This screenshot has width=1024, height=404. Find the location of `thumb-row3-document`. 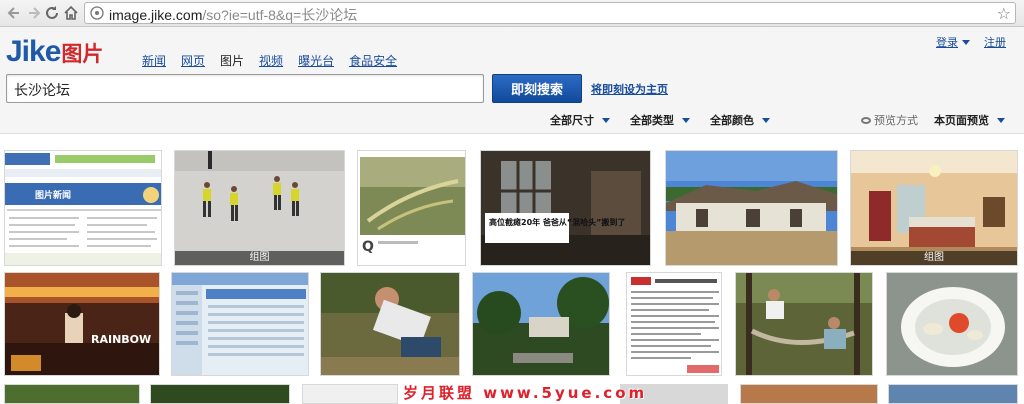

thumb-row3-document is located at coordinates (350, 394).